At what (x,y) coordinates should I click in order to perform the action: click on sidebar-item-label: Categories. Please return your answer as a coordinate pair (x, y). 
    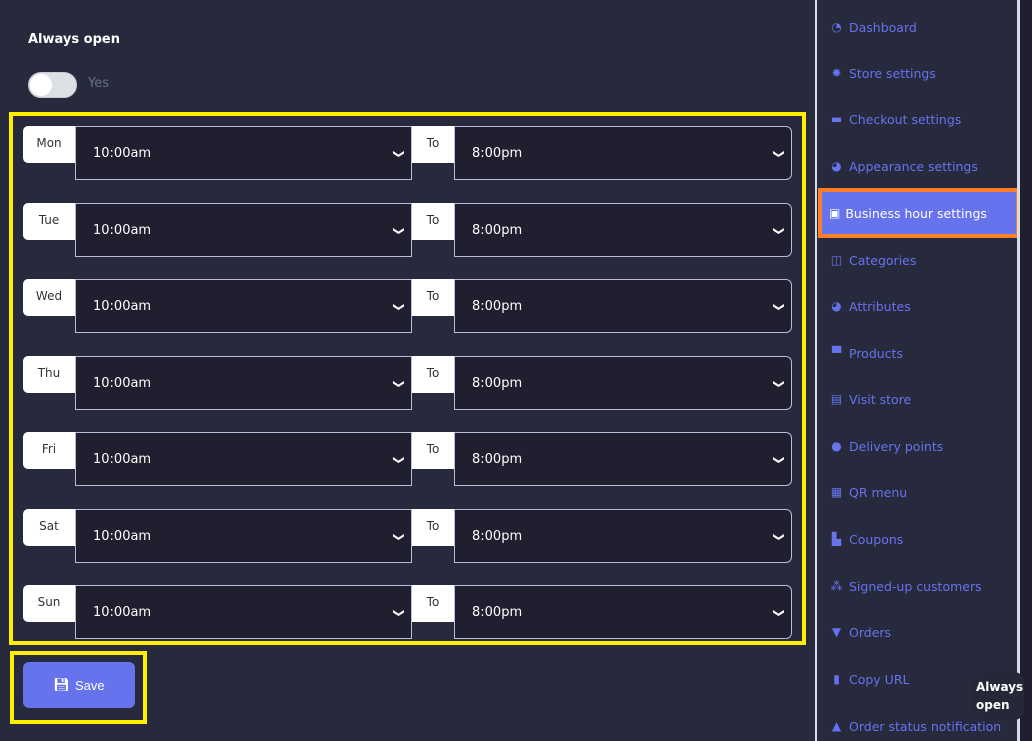
    Looking at the image, I should click on (883, 260).